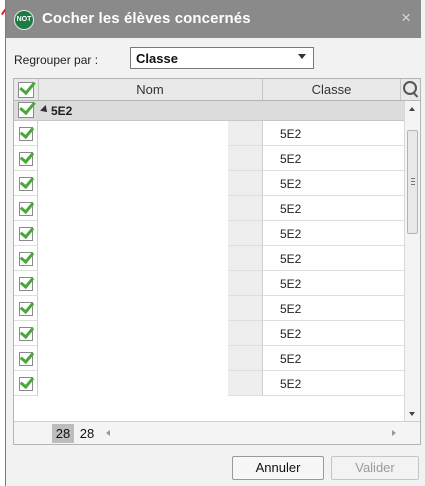 The height and width of the screenshot is (486, 425). Describe the element at coordinates (146, 18) in the screenshot. I see `dialog-title: Cocher les élèves concernés` at that location.